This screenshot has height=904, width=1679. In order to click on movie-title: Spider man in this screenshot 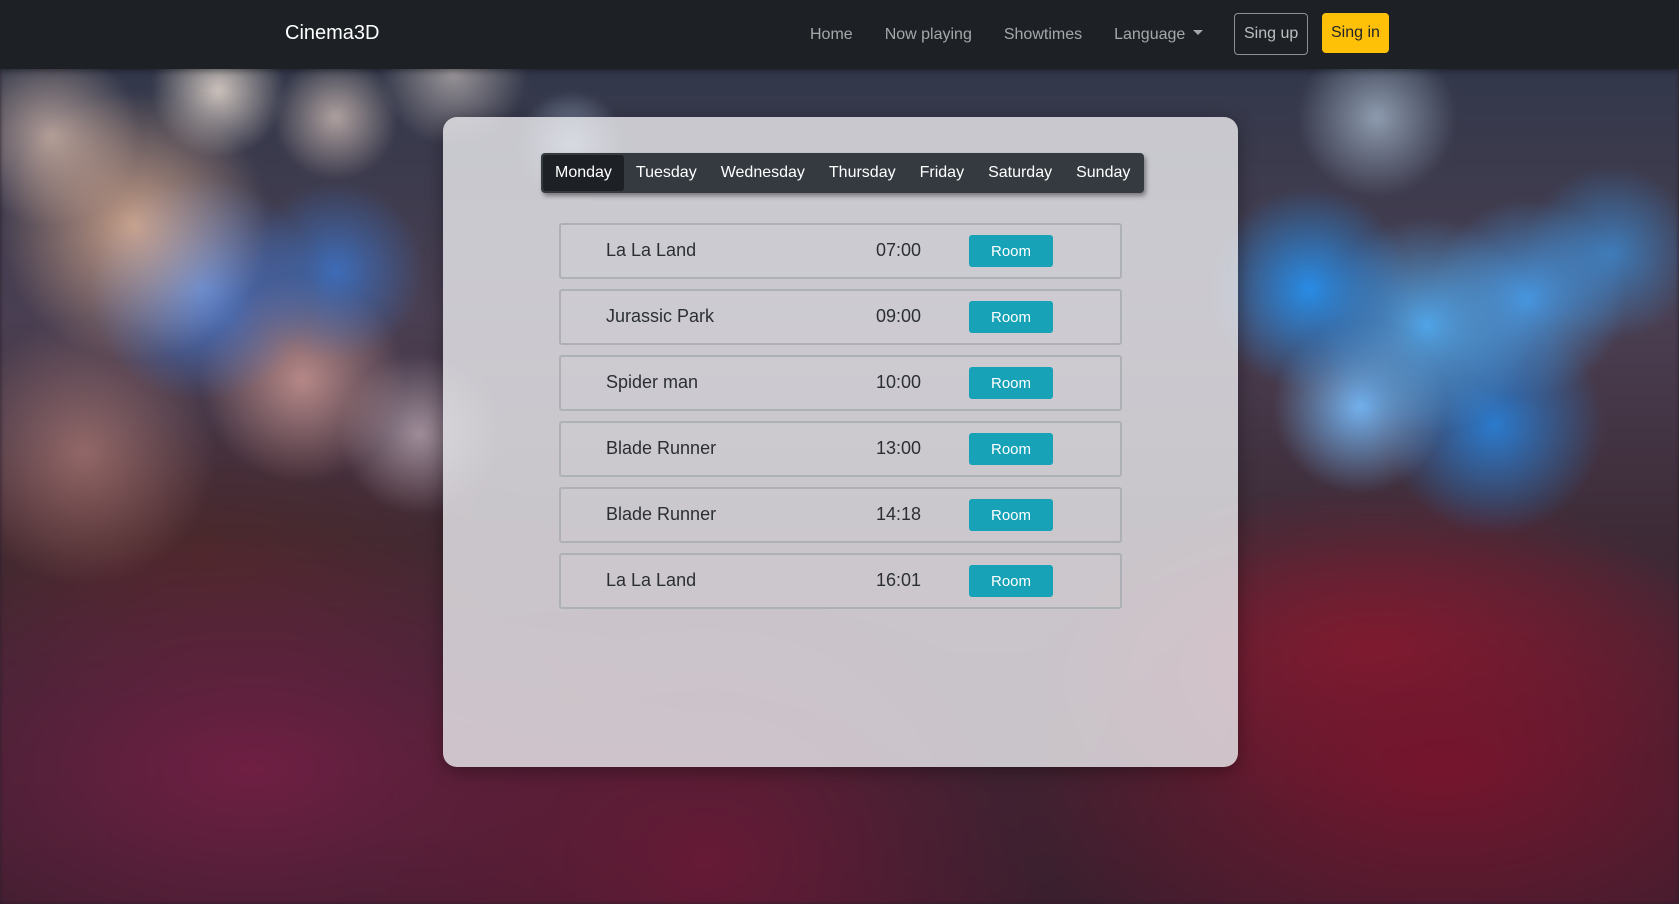, I will do `click(652, 382)`.